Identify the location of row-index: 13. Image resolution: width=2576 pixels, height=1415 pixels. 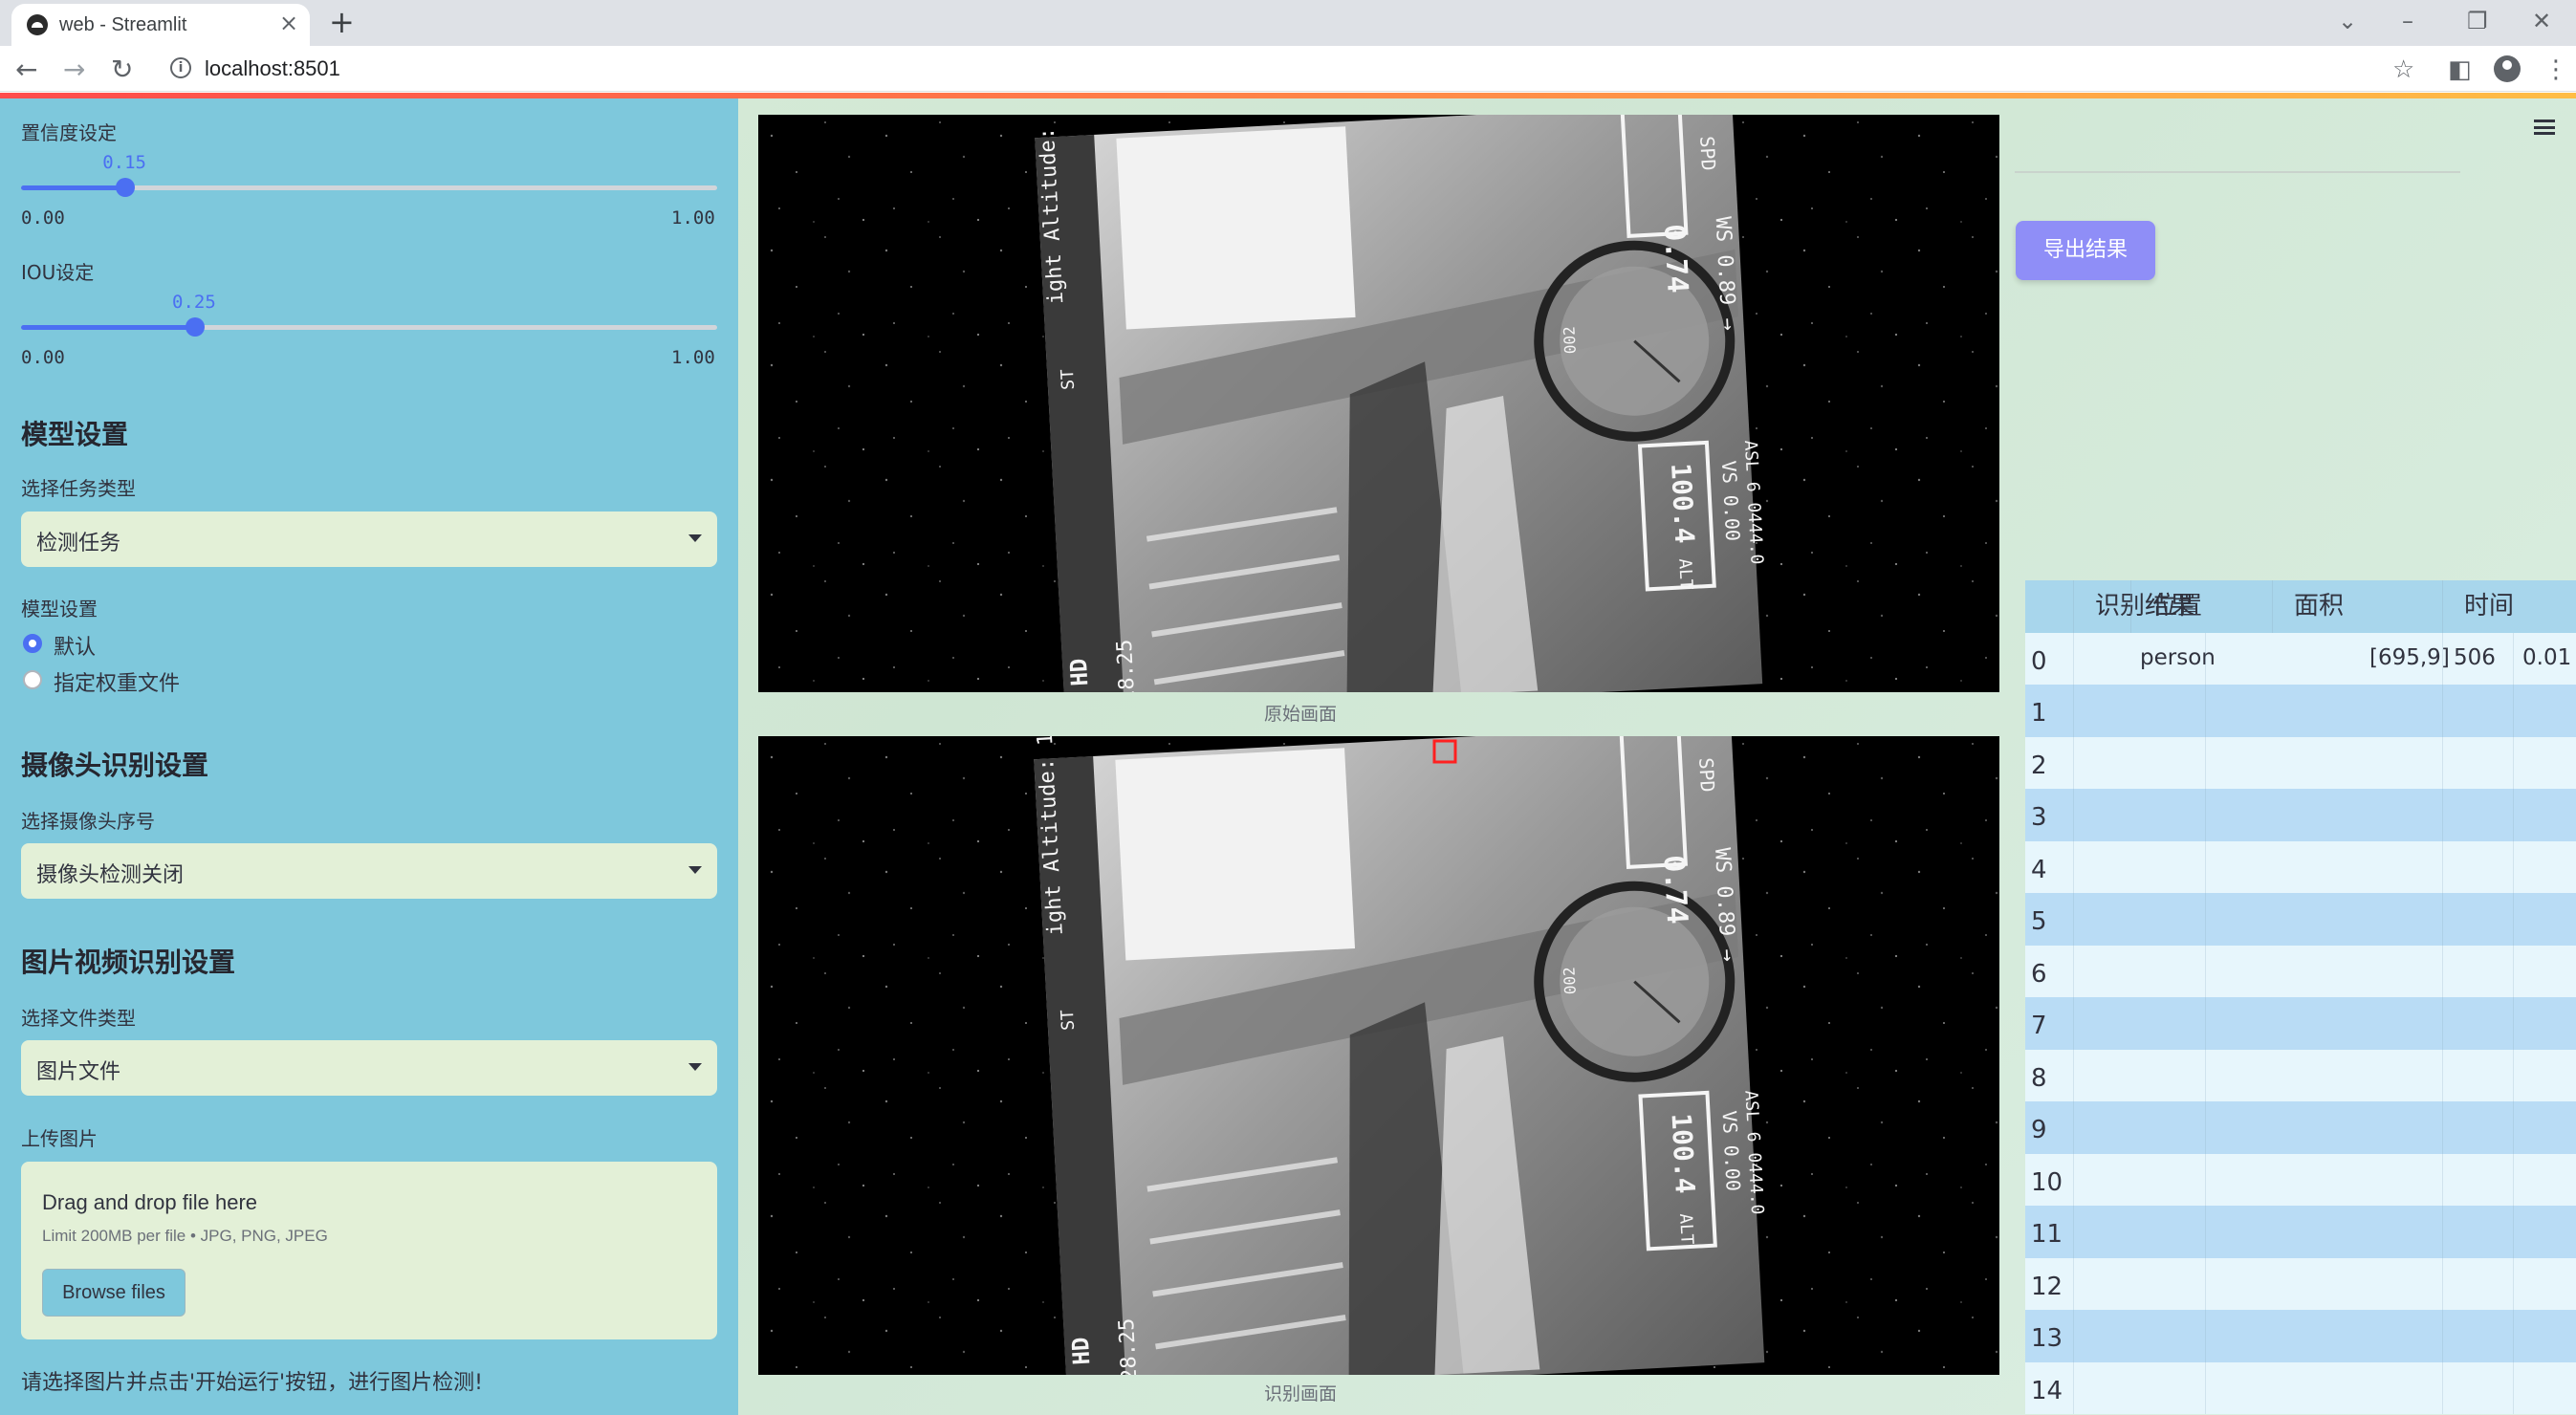
(2047, 1338).